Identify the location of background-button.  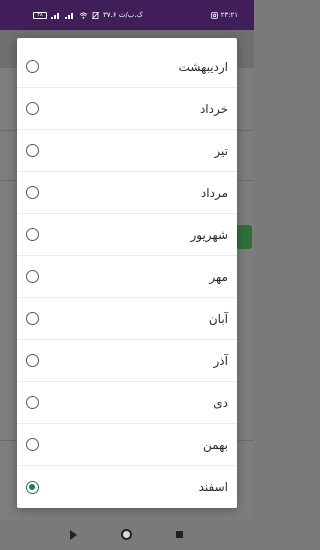
(244, 237).